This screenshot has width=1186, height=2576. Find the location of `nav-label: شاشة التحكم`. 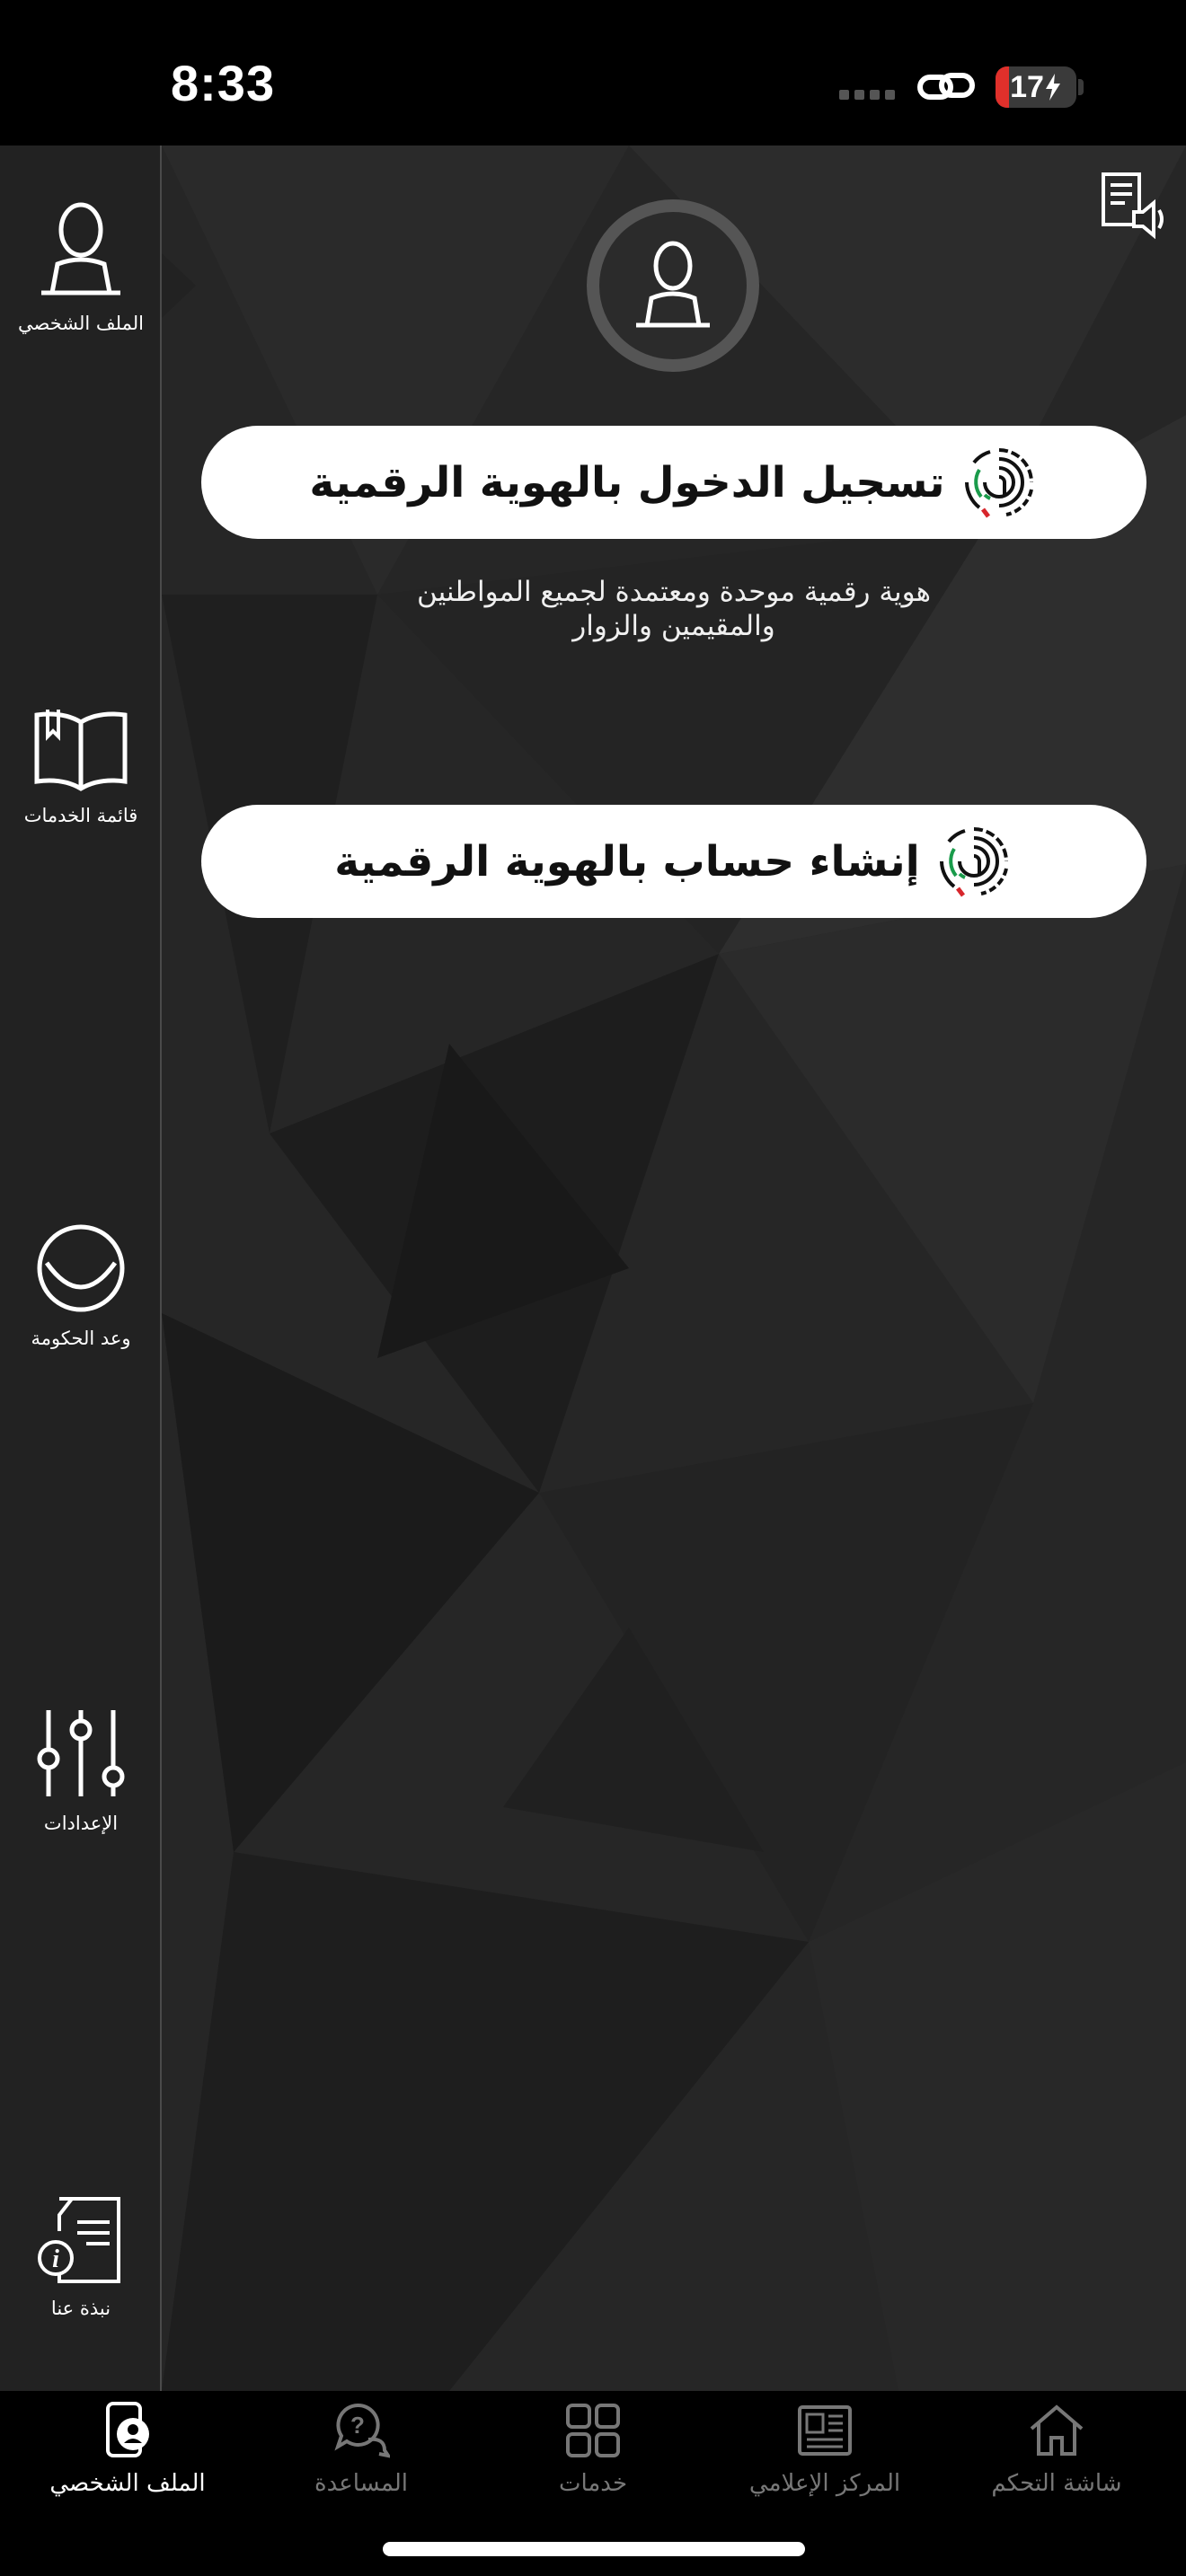

nav-label: شاشة التحكم is located at coordinates (1056, 2483).